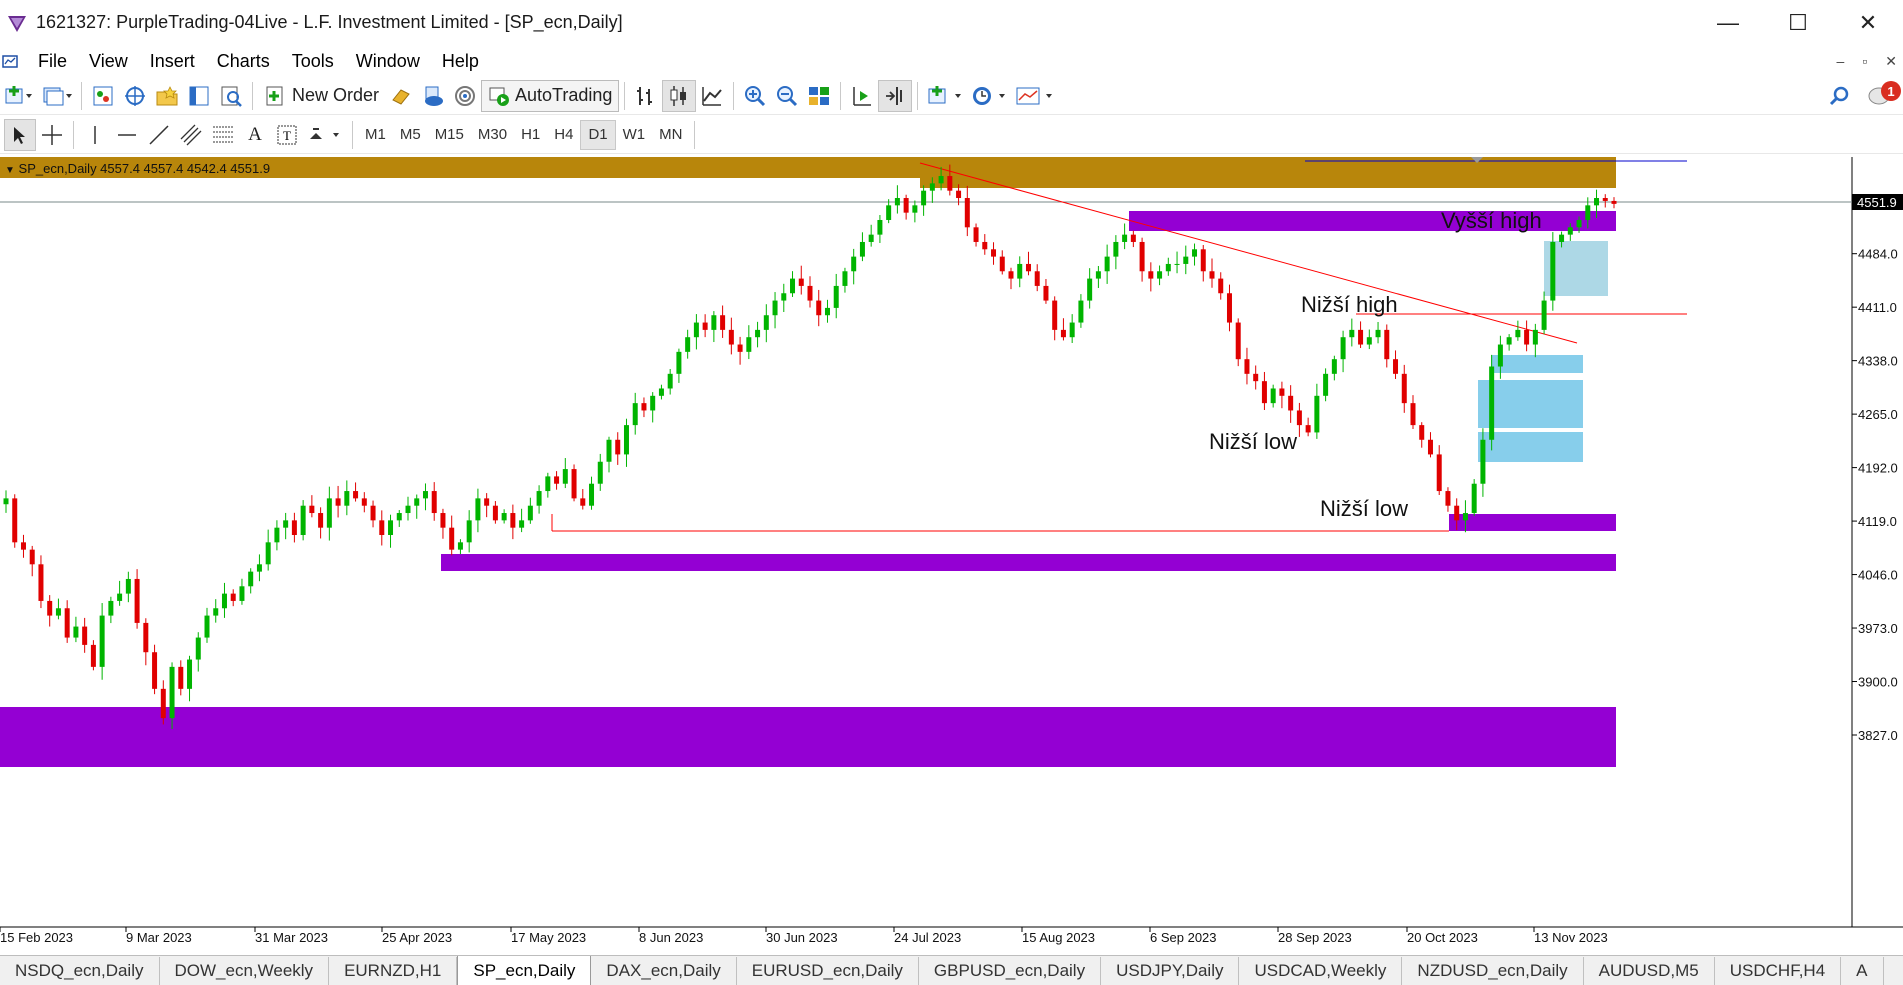 The height and width of the screenshot is (985, 1903). Describe the element at coordinates (135, 96) in the screenshot. I see `data-window-icon` at that location.